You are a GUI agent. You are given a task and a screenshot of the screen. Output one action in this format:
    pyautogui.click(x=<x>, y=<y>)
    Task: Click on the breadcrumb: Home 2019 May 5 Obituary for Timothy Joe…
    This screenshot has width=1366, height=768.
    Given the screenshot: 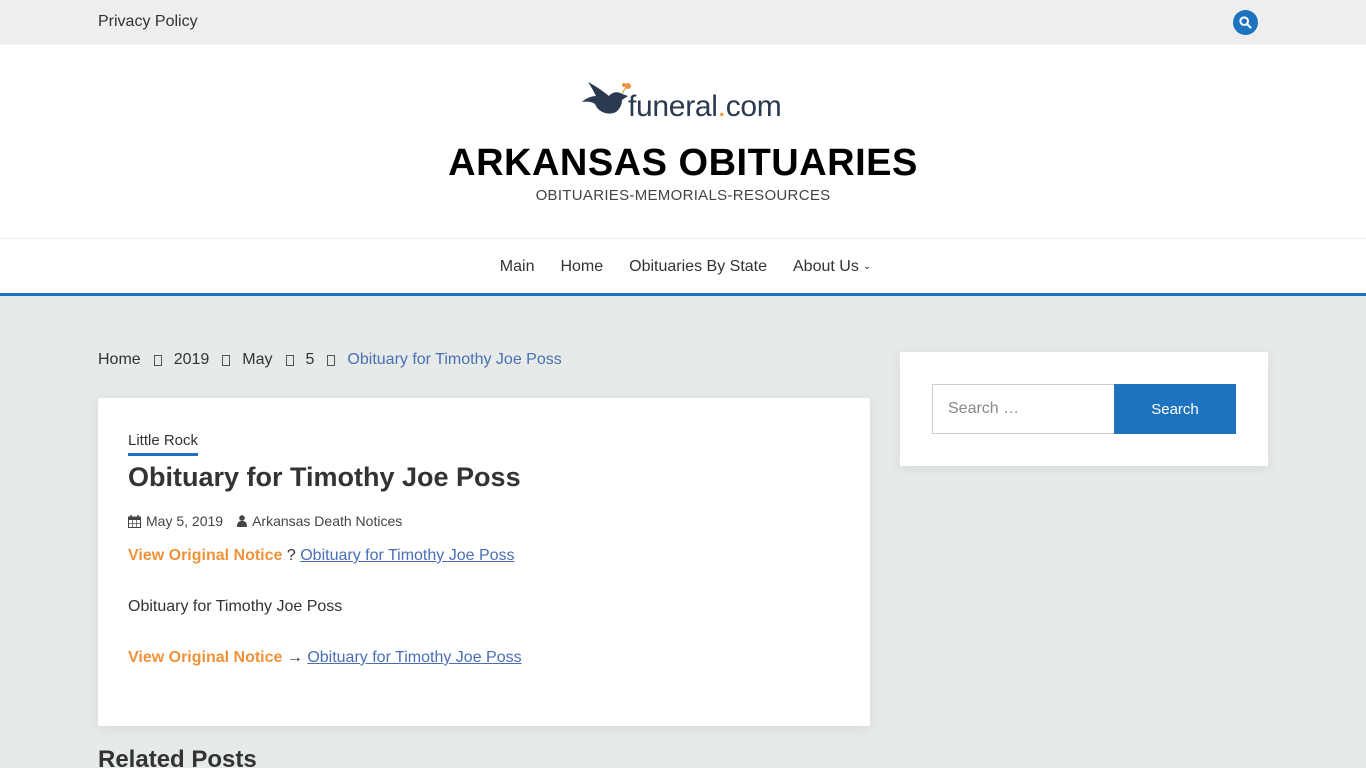 What is the action you would take?
    pyautogui.click(x=330, y=360)
    